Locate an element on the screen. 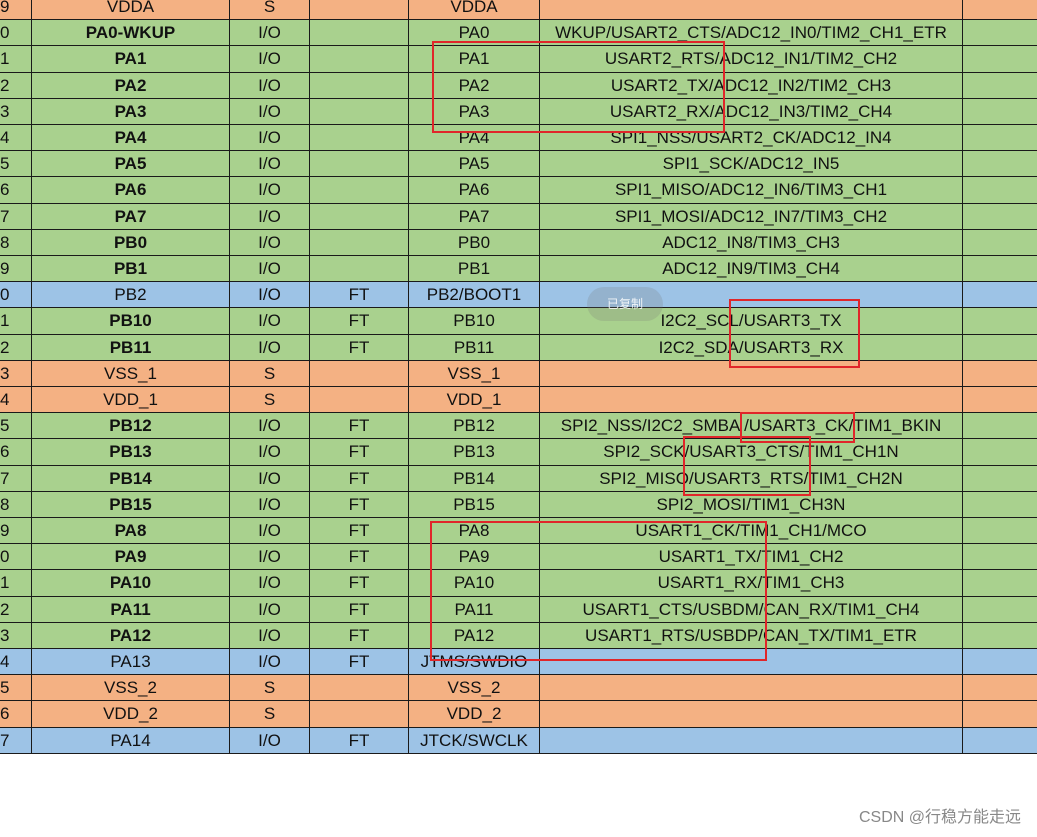 This screenshot has height=837, width=1037. table-row: 4 PA13 I/O FT JTMS/SWDIO is located at coordinates (518, 662).